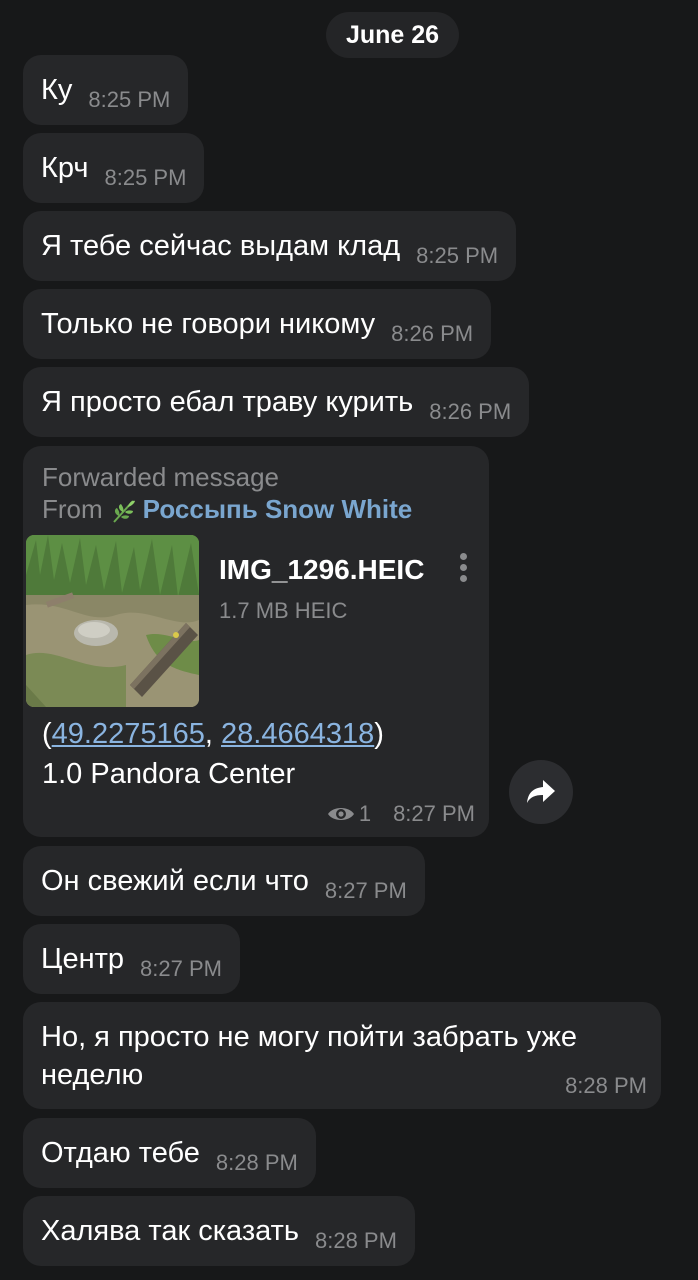 The width and height of the screenshot is (698, 1280). I want to click on share-button, so click(541, 792).